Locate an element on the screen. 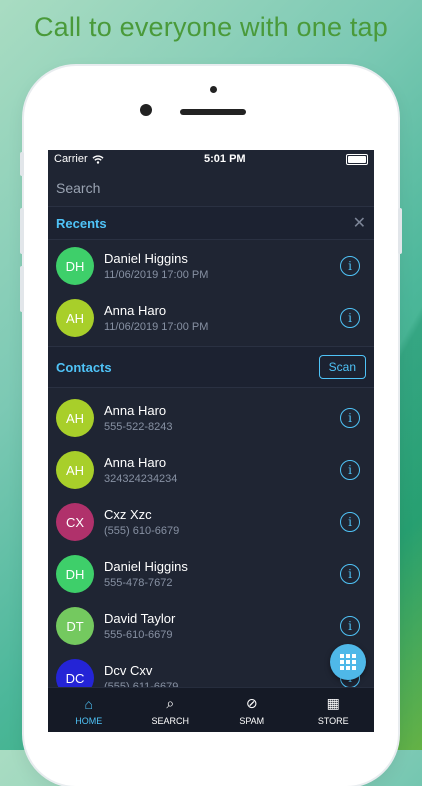 This screenshot has width=422, height=786. phone-number: 555-610-6679 is located at coordinates (138, 635).